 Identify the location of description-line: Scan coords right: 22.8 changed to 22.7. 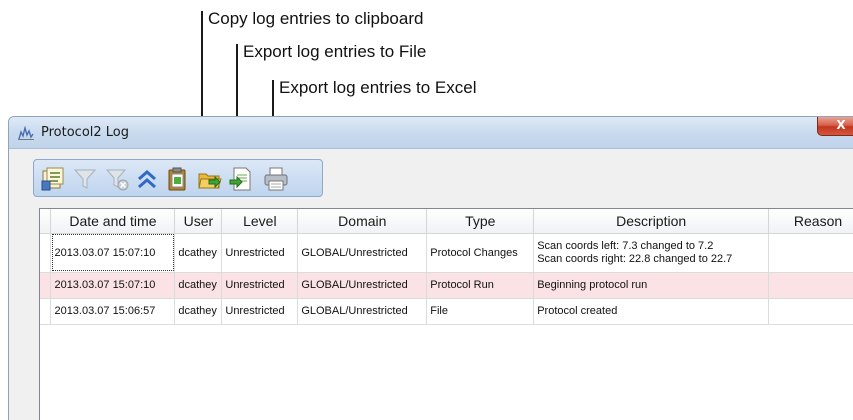
(635, 258).